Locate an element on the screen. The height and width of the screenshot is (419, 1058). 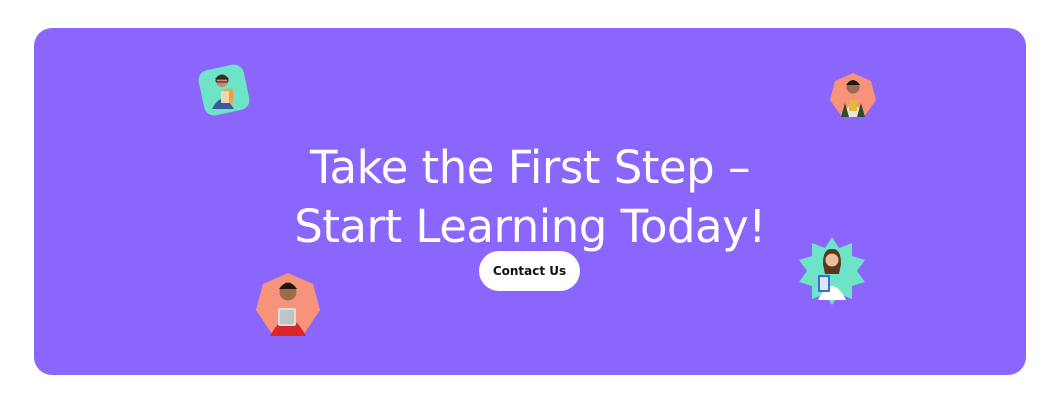
student-avatar-top-left is located at coordinates (224, 90).